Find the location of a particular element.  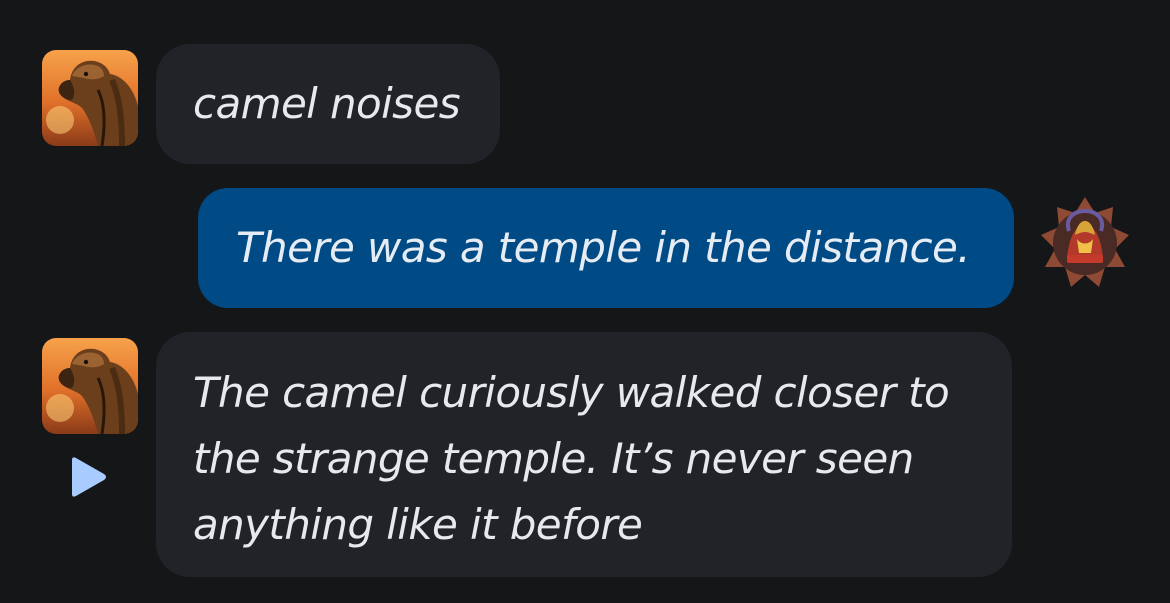

play-icon is located at coordinates (89, 477).